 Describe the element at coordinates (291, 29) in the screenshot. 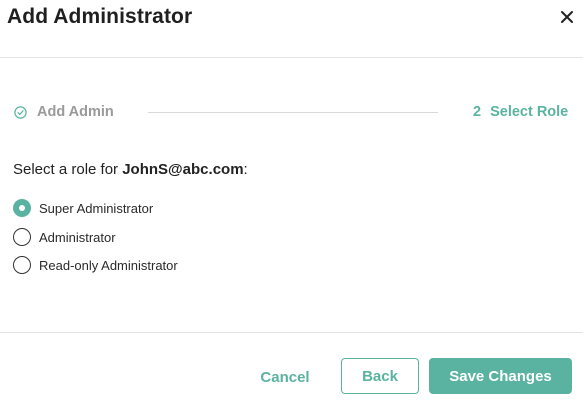

I see `dialog-header: Add Administrator` at that location.